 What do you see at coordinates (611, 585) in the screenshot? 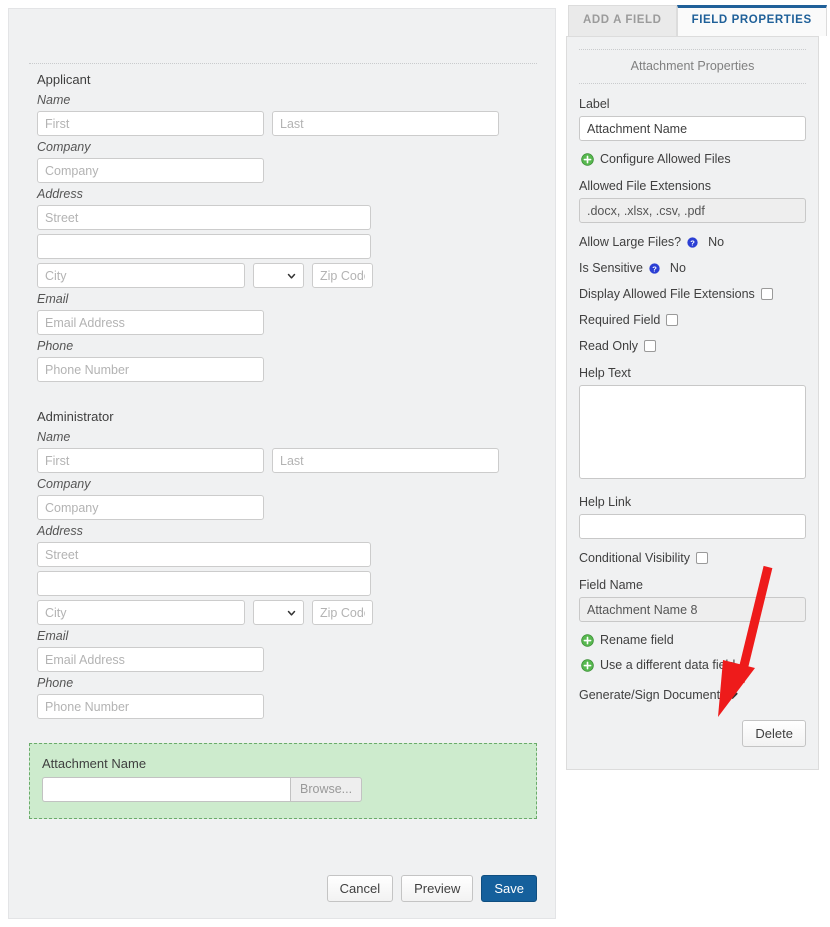
I see `field-name-label: Field Name` at bounding box center [611, 585].